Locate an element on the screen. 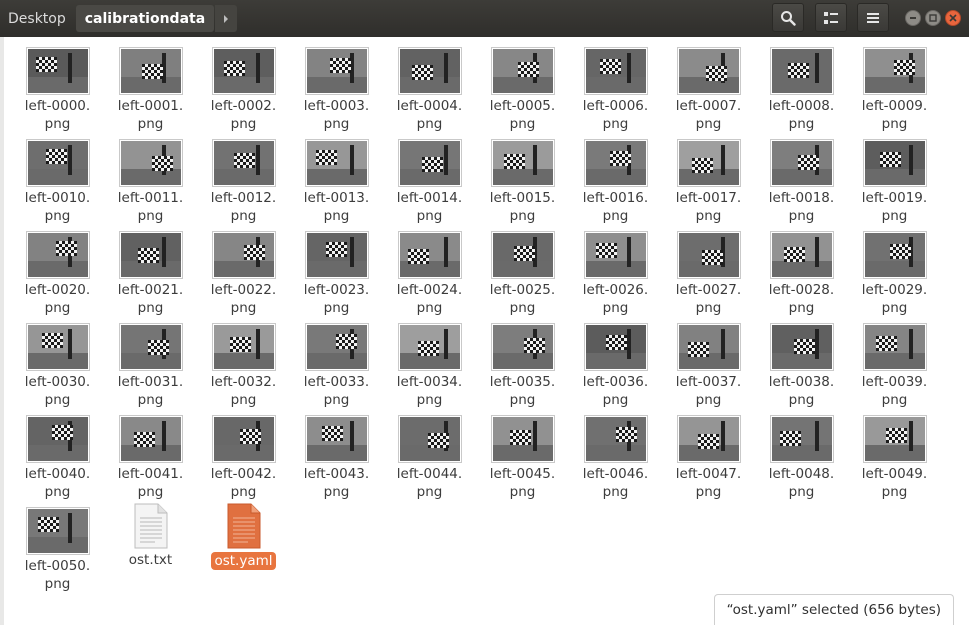 The image size is (969, 625). image-file-item: left-0047. png is located at coordinates (708, 453).